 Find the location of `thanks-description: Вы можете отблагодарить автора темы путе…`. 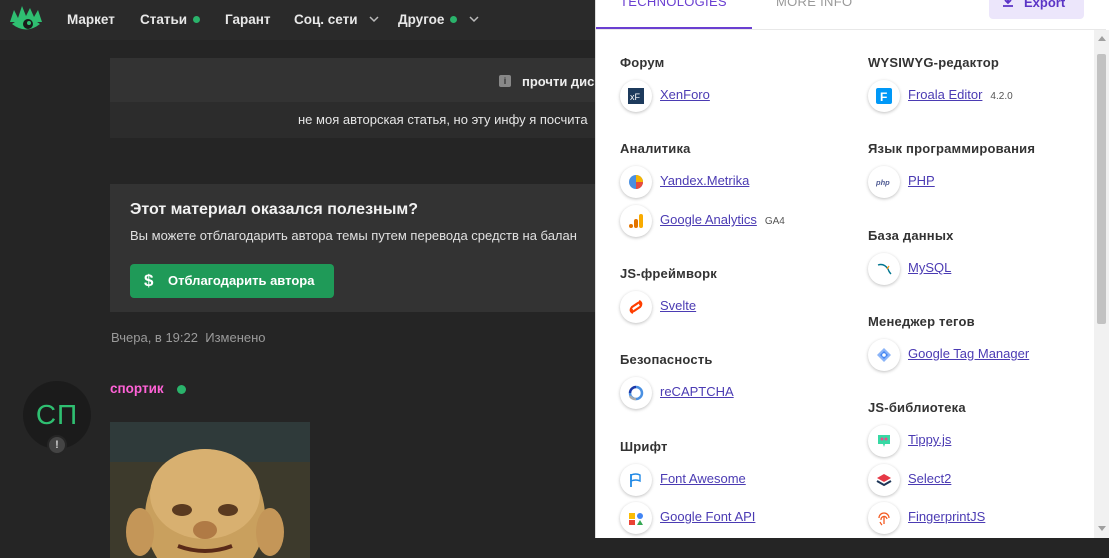

thanks-description: Вы можете отблагодарить автора темы путе… is located at coordinates (353, 235).